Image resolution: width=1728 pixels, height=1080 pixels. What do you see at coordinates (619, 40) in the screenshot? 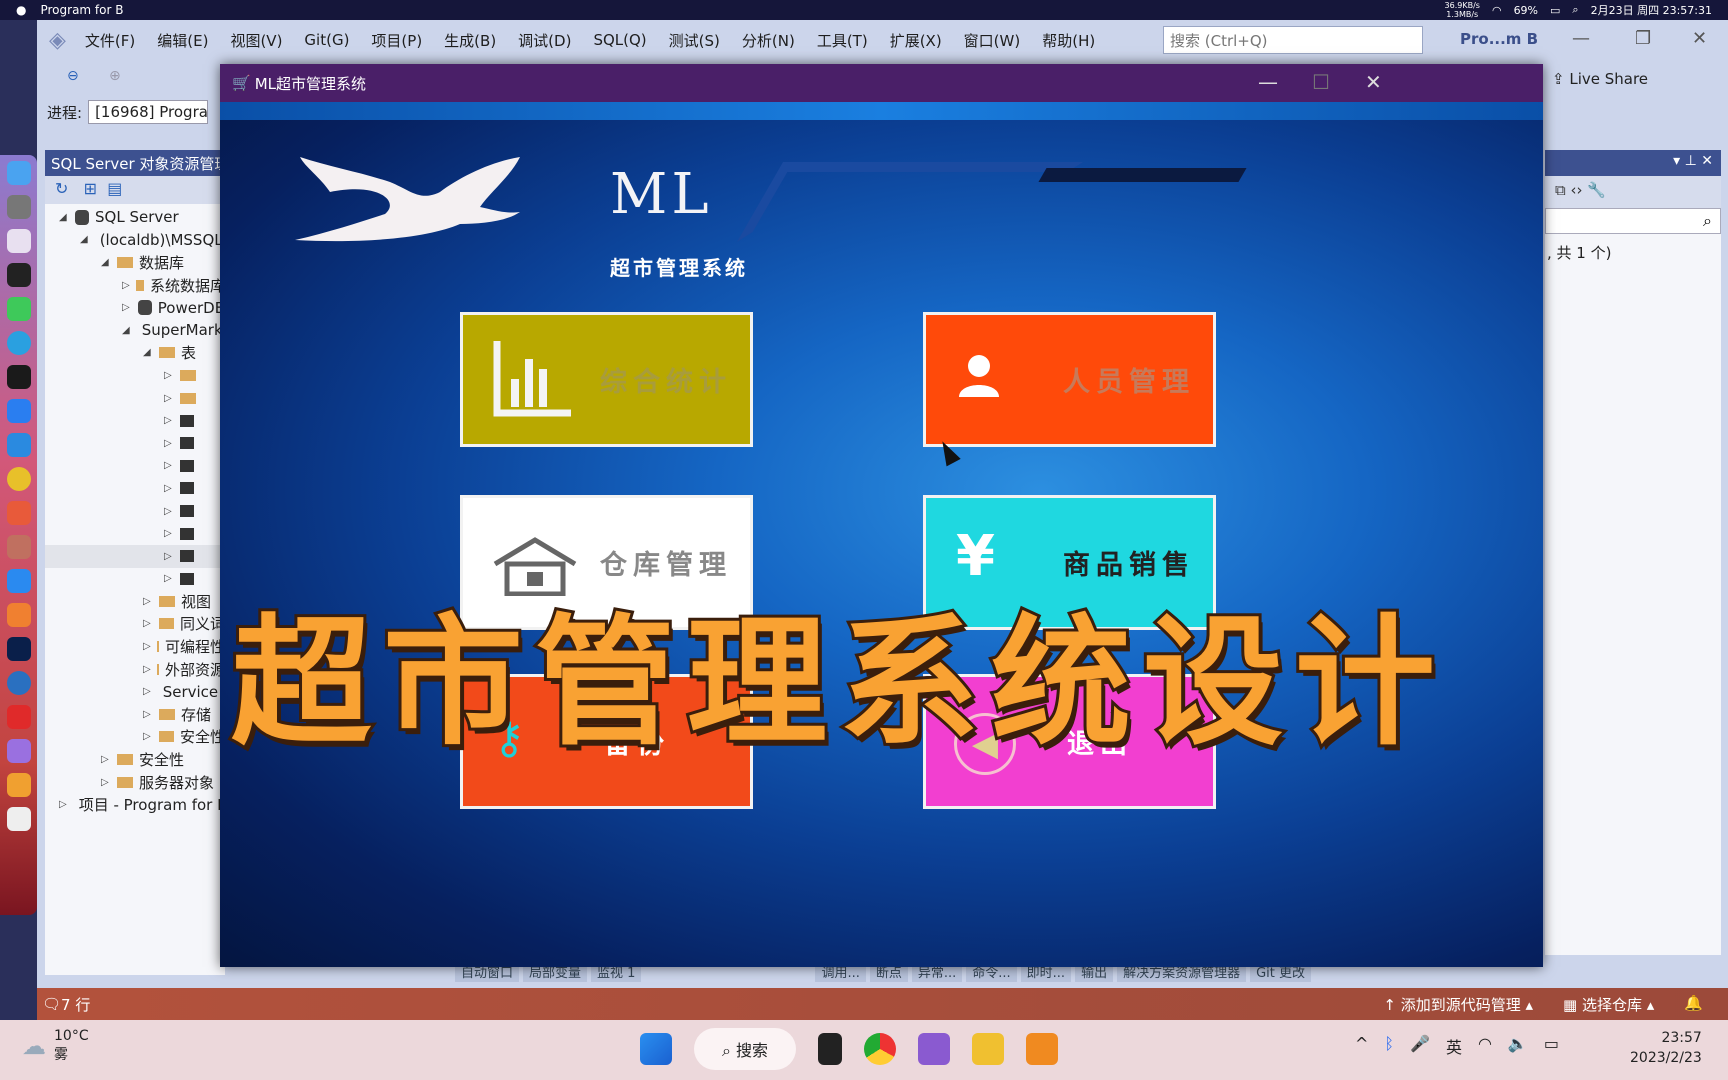
I see `menu-sql: SQL(Q)` at bounding box center [619, 40].